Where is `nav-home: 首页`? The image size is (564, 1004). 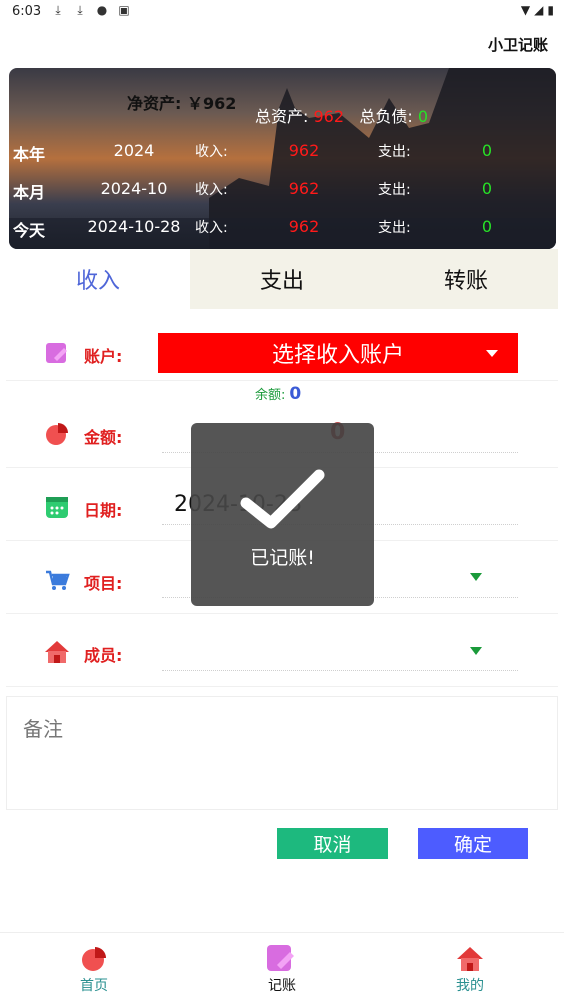
nav-home: 首页 is located at coordinates (94, 968).